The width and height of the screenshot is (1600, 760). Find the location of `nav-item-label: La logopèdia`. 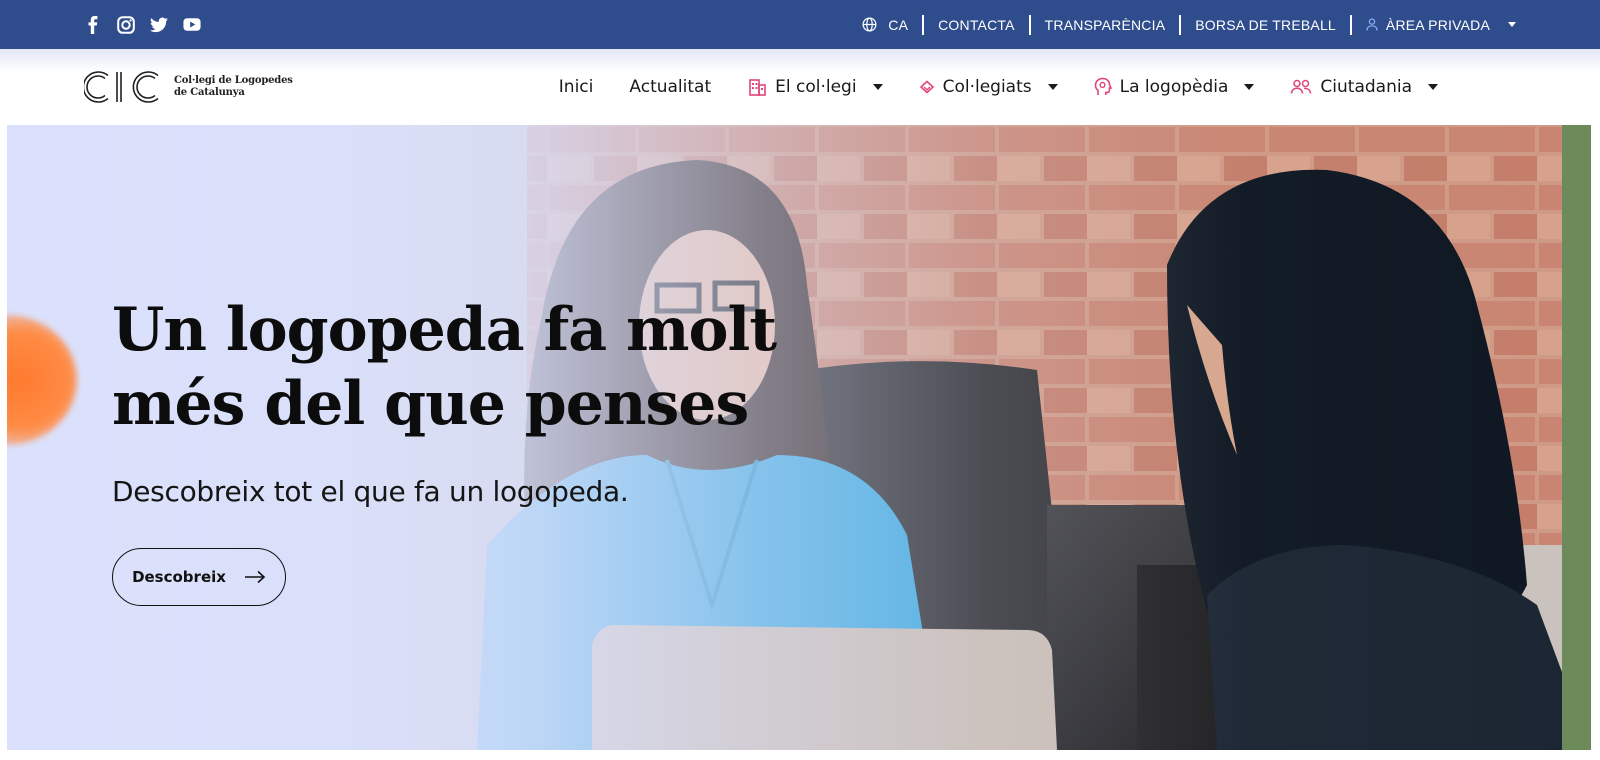

nav-item-label: La logopèdia is located at coordinates (1174, 87).